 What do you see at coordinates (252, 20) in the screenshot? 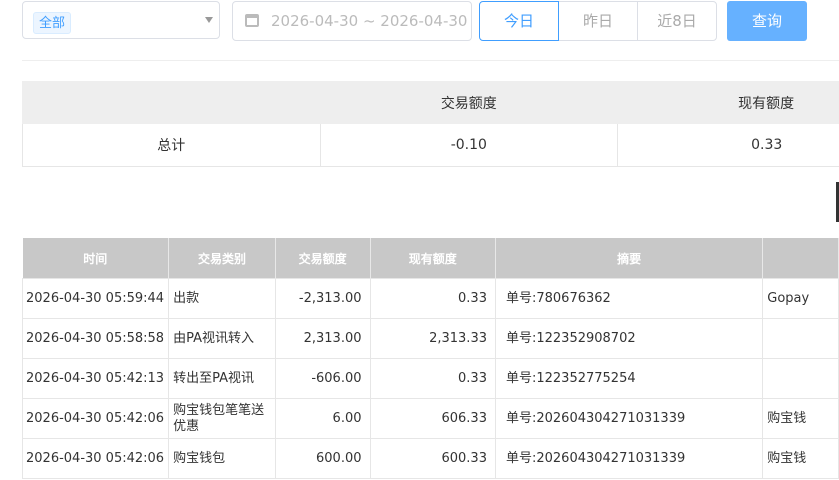
I see `calendar-icon` at bounding box center [252, 20].